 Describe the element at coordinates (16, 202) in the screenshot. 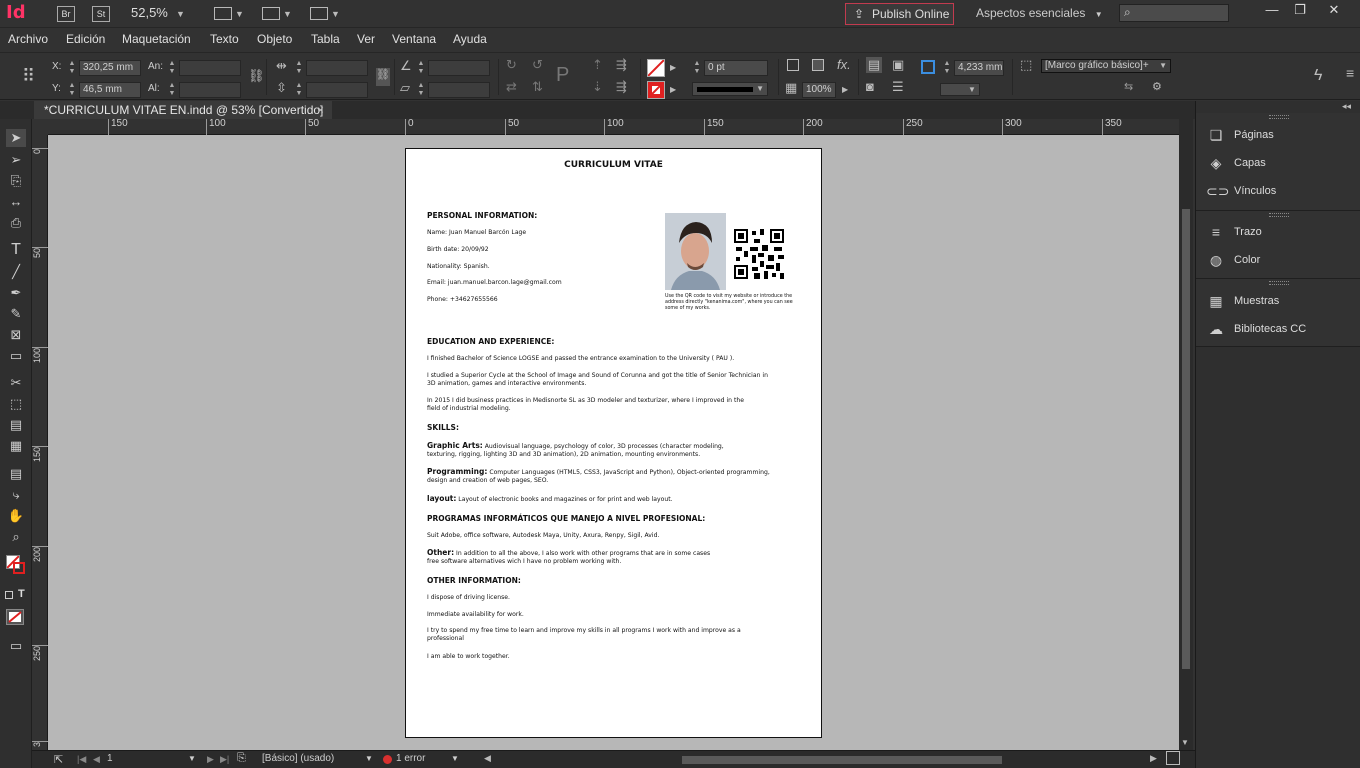

I see `gap-tool-icon: ↔` at that location.